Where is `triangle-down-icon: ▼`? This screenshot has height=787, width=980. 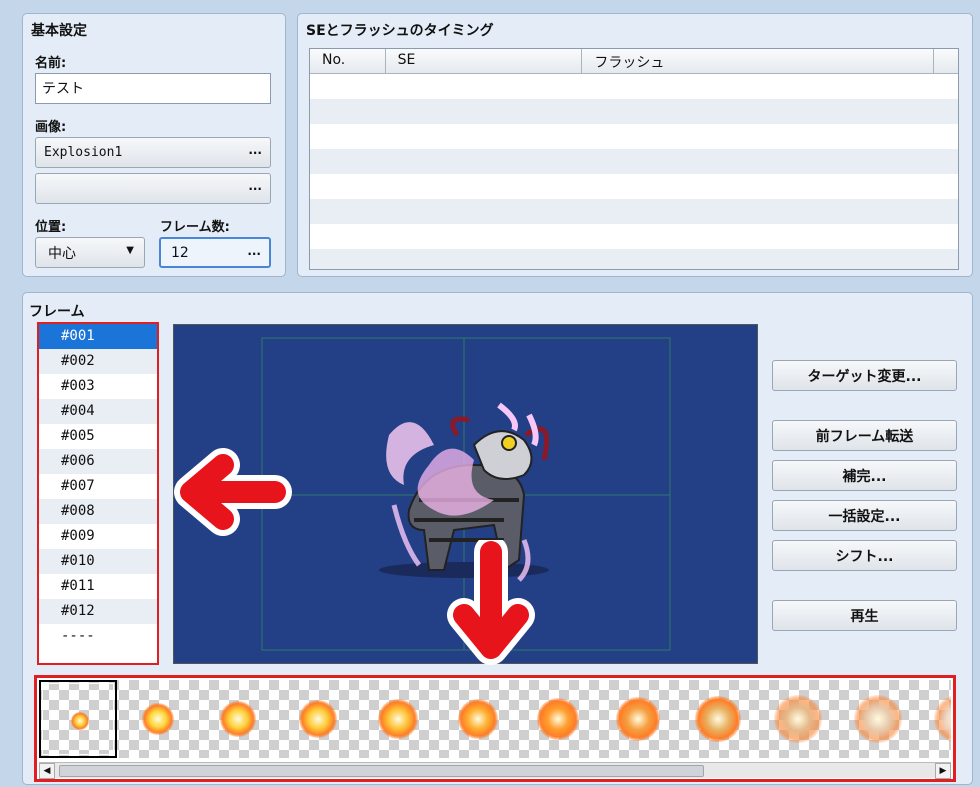 triangle-down-icon: ▼ is located at coordinates (130, 250).